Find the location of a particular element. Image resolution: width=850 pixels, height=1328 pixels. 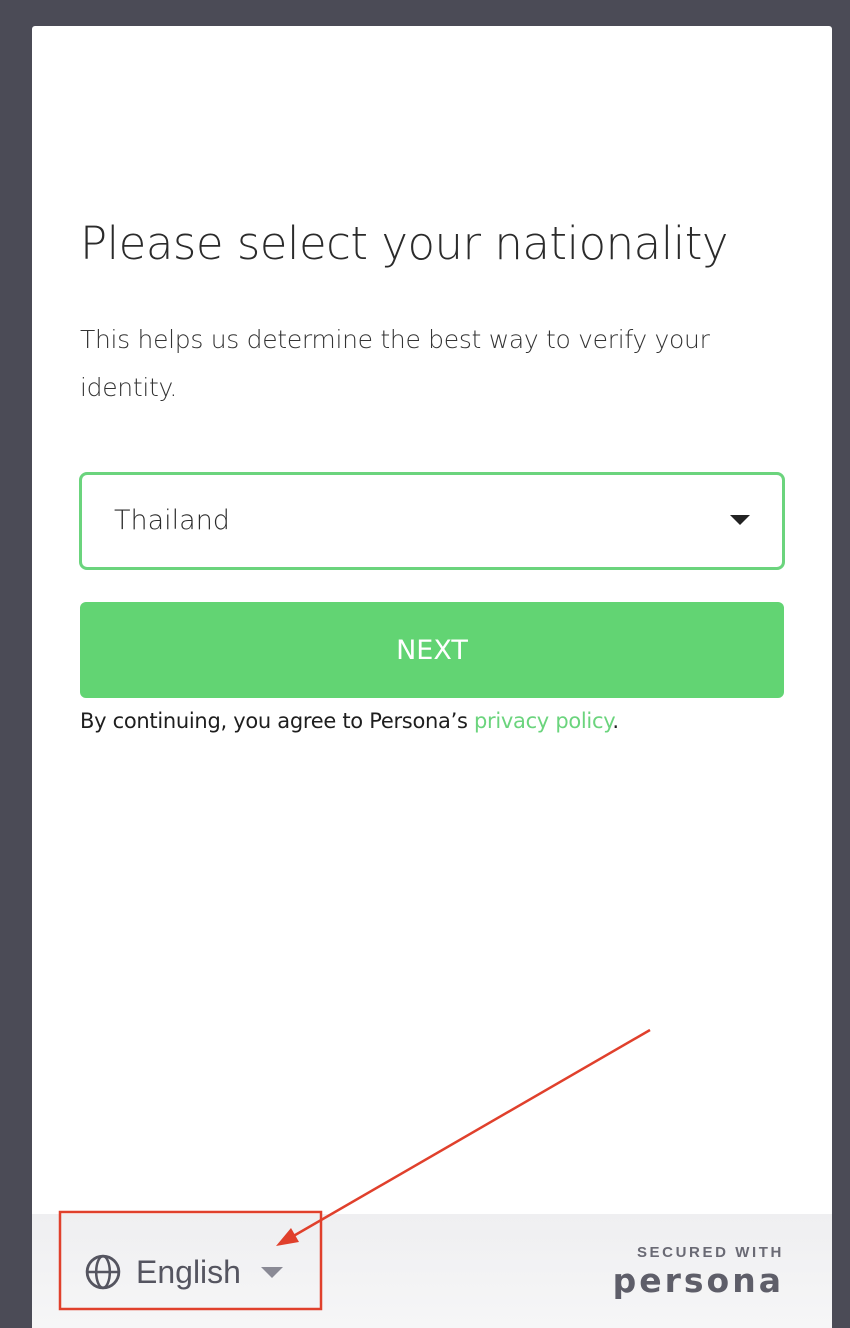

secured-with-persona: SECURED WITH persona is located at coordinates (698, 1272).